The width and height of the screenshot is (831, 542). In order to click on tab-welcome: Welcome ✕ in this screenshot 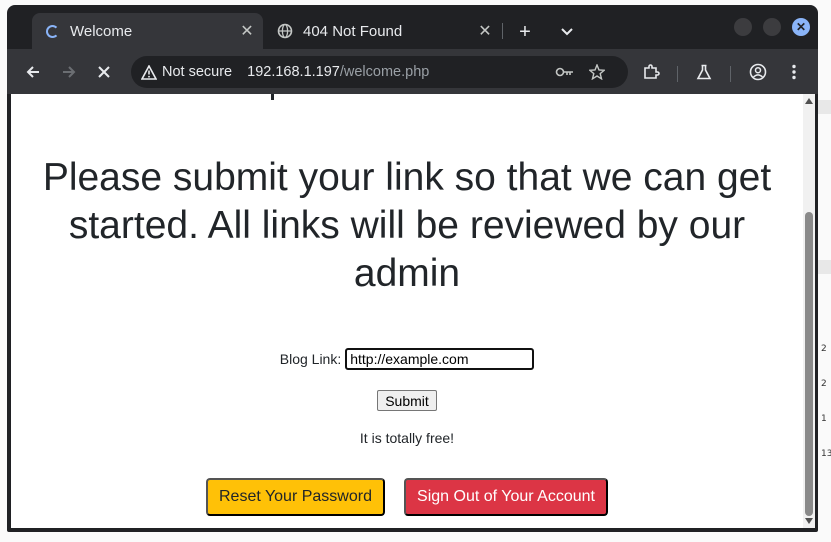, I will do `click(147, 31)`.